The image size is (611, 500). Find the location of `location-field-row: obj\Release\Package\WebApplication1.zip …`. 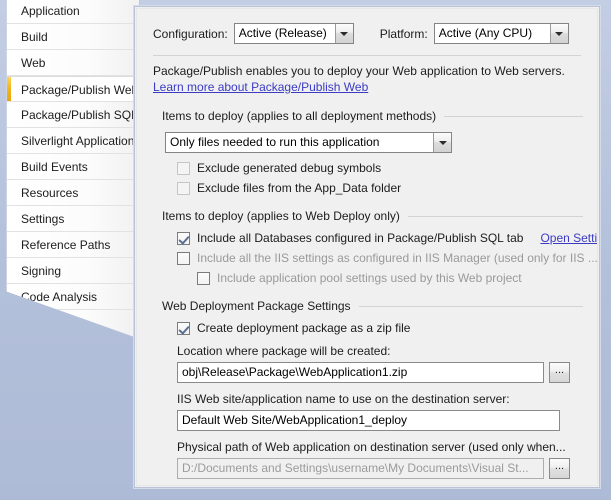

location-field-row: obj\Release\Package\WebApplication1.zip … is located at coordinates (387, 372).